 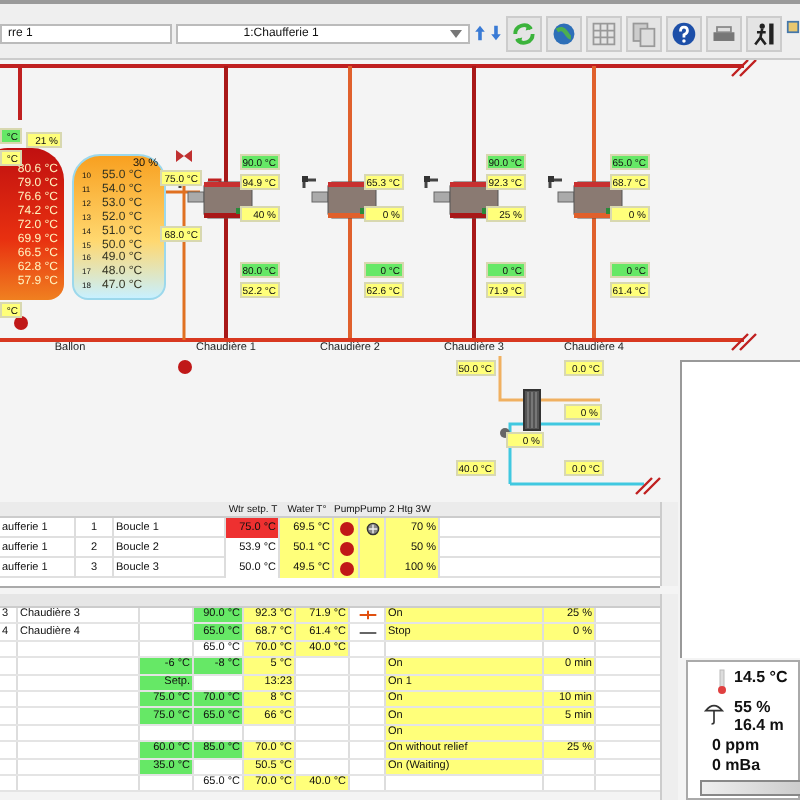 What do you see at coordinates (750, 788) in the screenshot?
I see `gauge-bar` at bounding box center [750, 788].